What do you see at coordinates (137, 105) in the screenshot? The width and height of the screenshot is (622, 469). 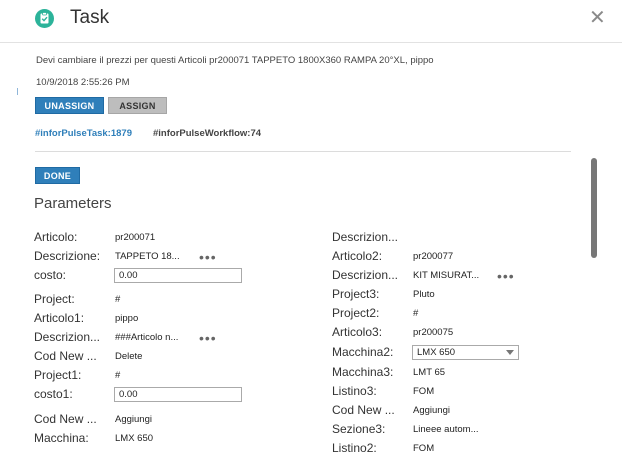 I see `assign-button: ASSIGN` at bounding box center [137, 105].